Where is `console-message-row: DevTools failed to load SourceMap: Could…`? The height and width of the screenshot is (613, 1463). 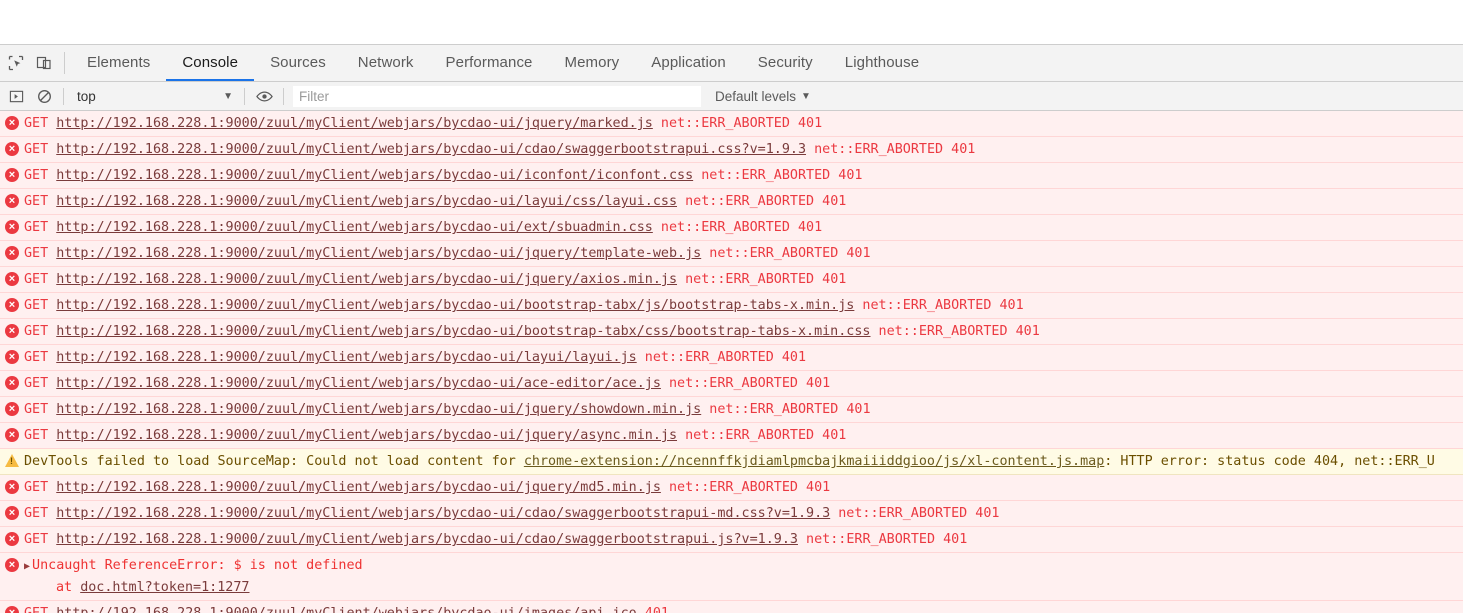 console-message-row: DevTools failed to load SourceMap: Could… is located at coordinates (731, 462).